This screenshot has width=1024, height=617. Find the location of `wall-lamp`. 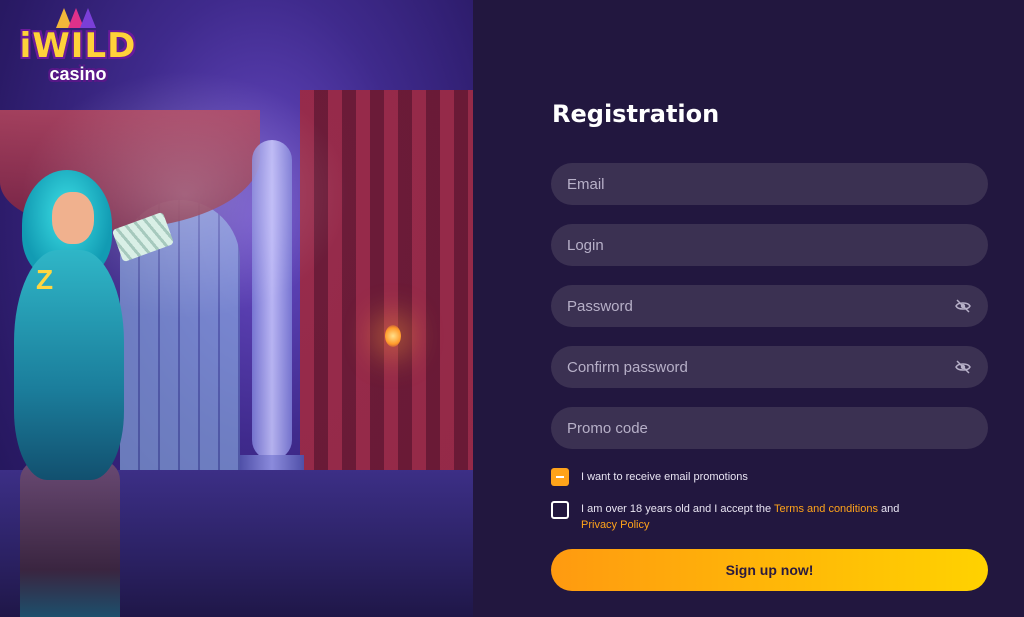

wall-lamp is located at coordinates (393, 336).